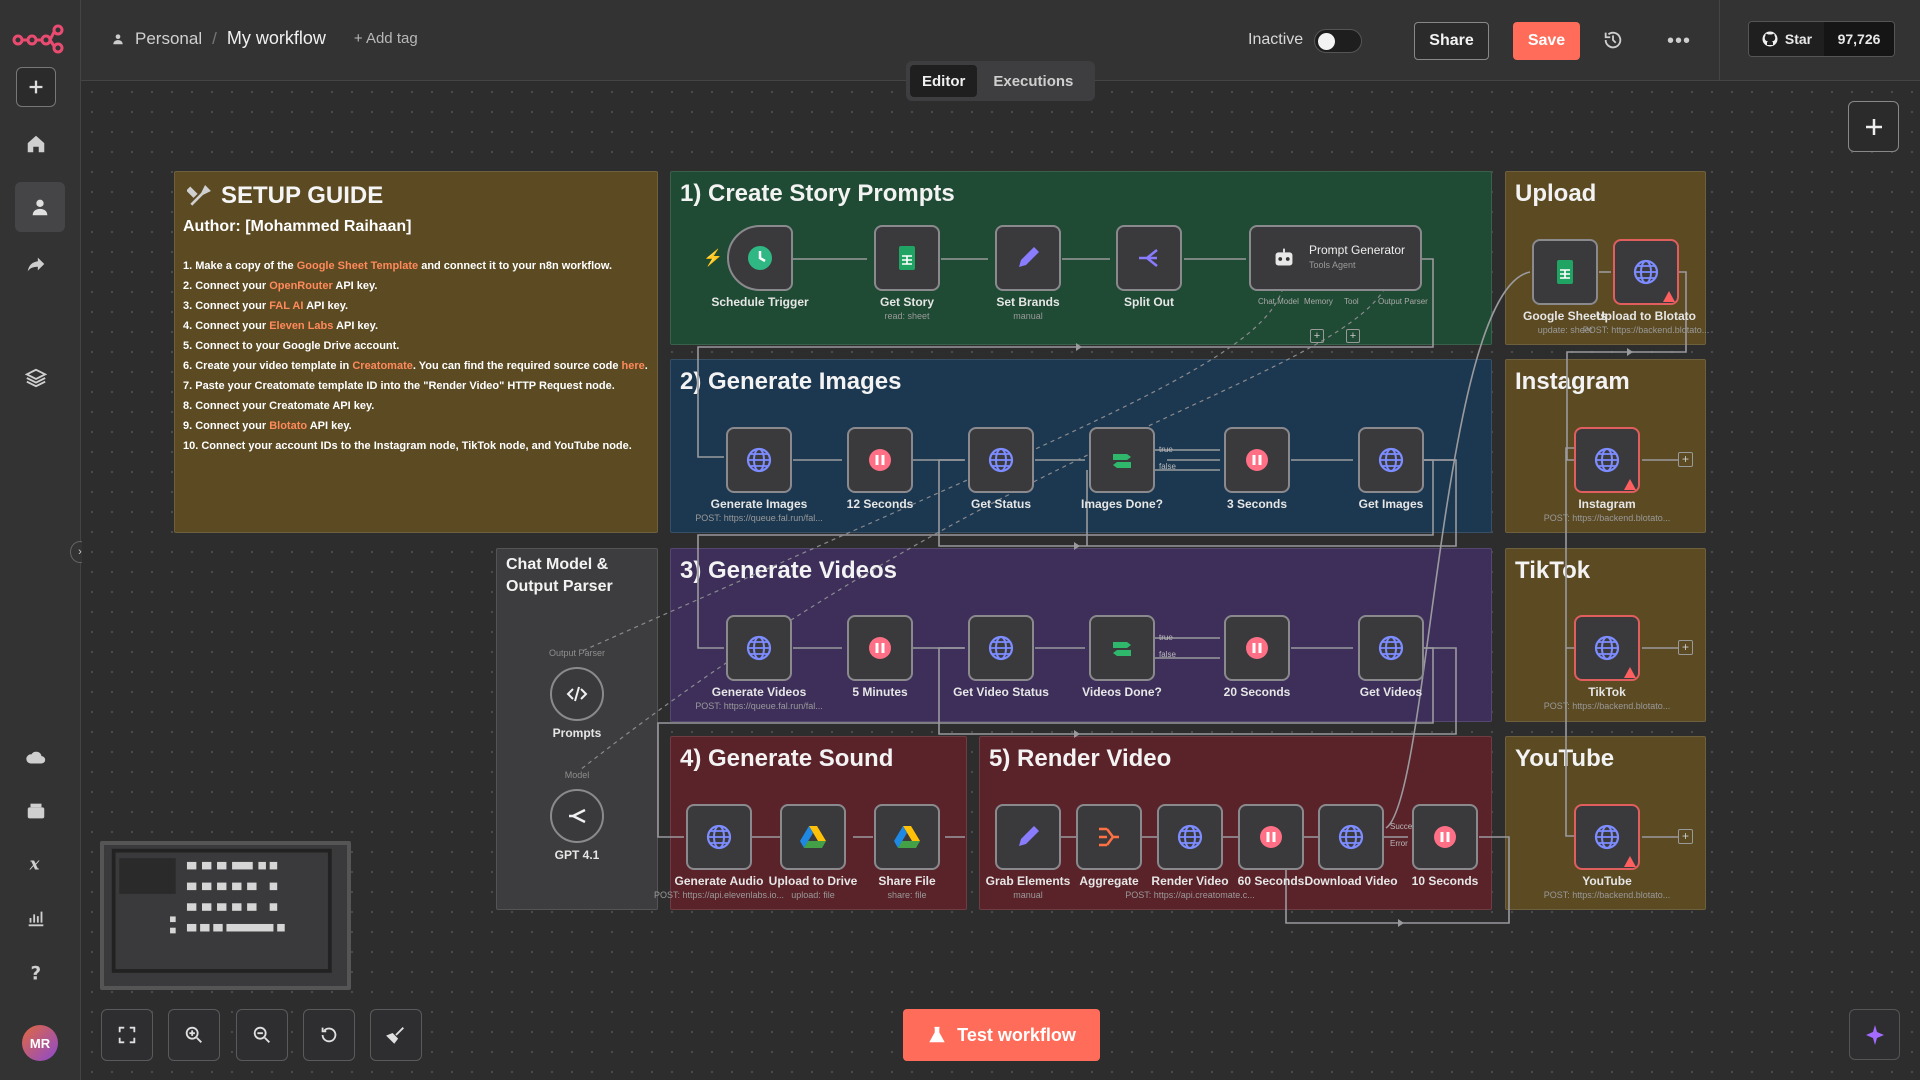 Image resolution: width=1920 pixels, height=1080 pixels. I want to click on prompt-generator-subtitle: Tools Agent, so click(1332, 265).